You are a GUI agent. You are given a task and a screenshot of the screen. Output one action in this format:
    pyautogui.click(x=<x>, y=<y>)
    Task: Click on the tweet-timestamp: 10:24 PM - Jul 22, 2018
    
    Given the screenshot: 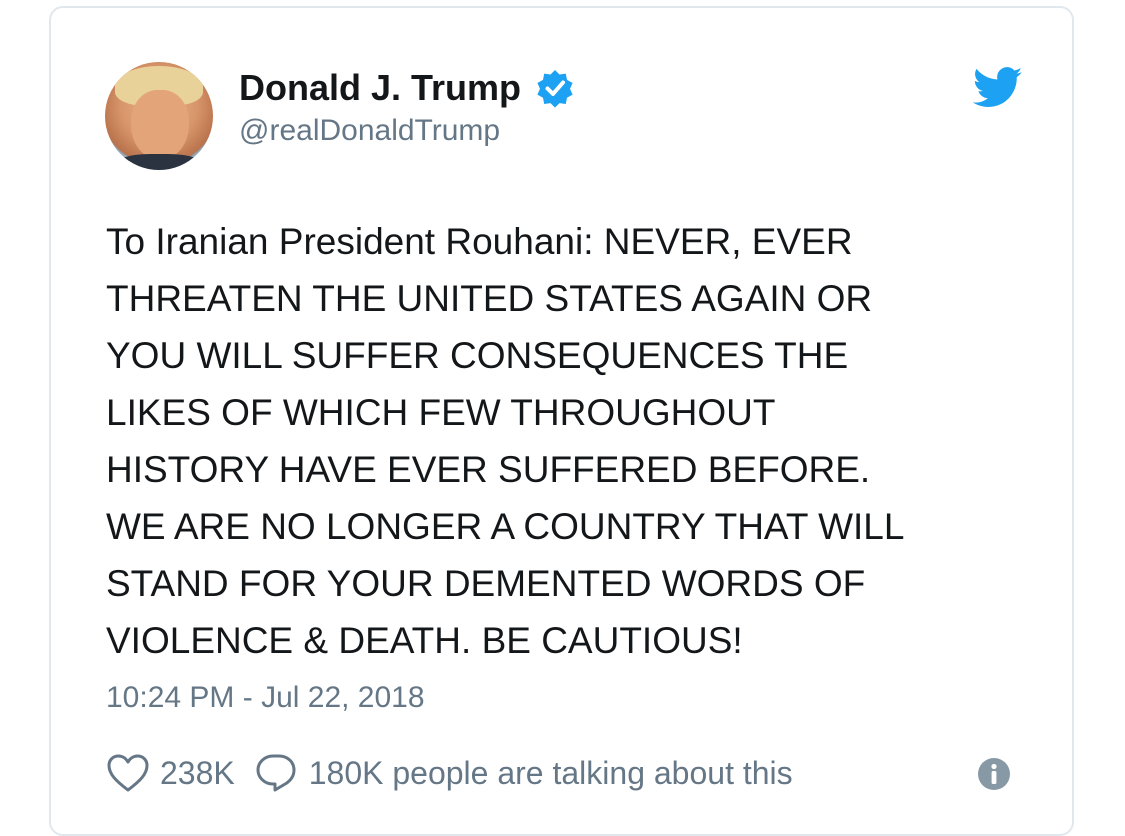 What is the action you would take?
    pyautogui.click(x=265, y=698)
    